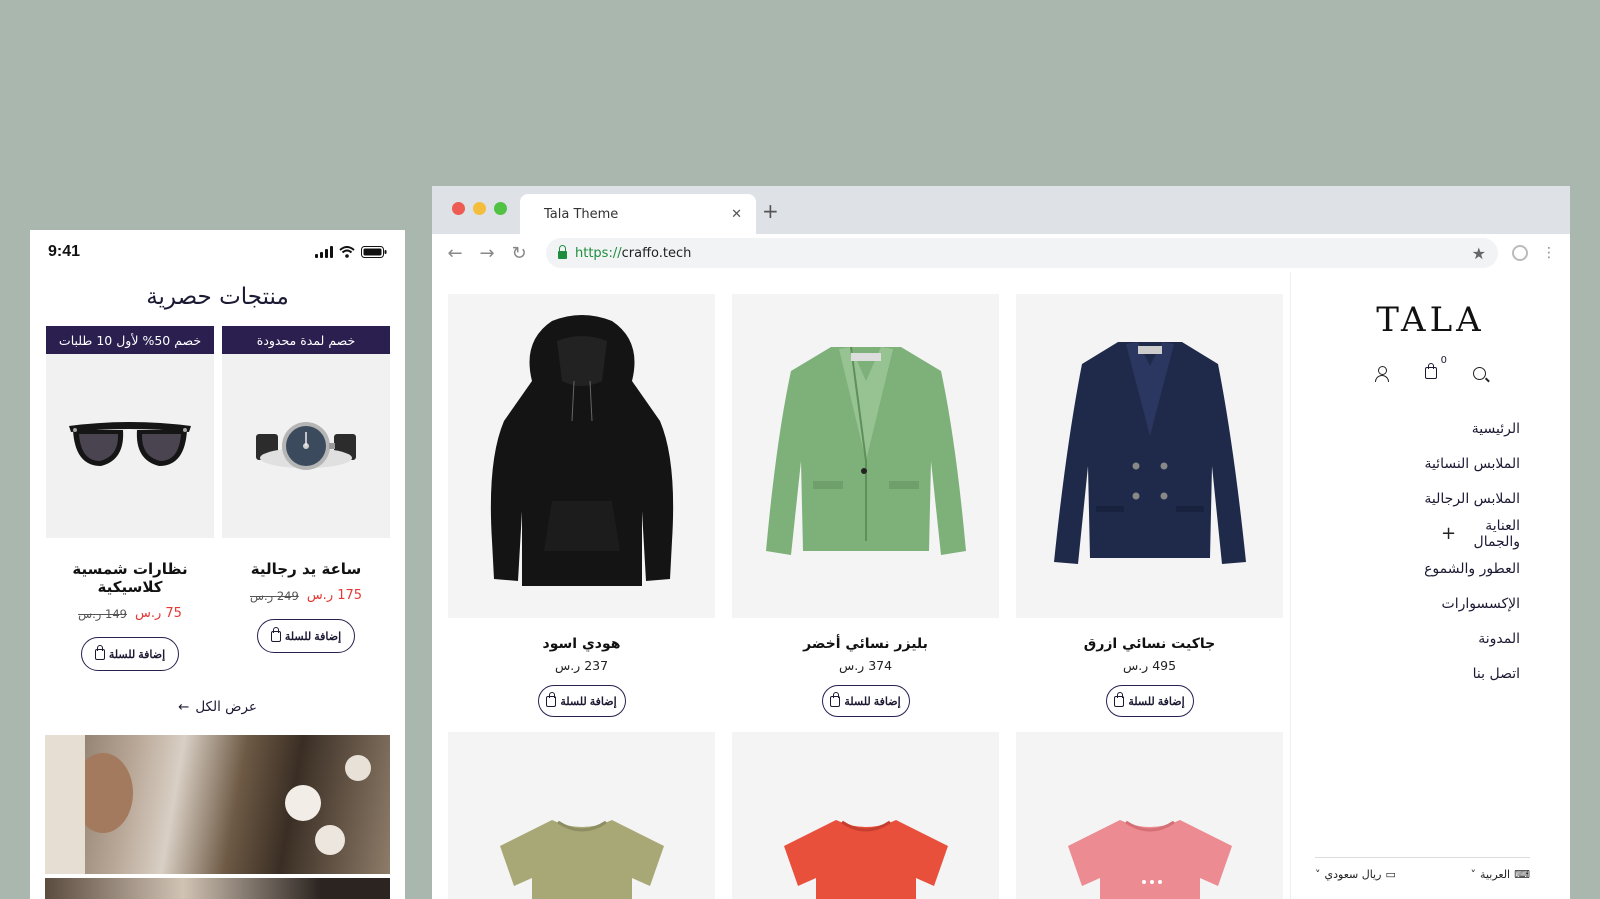 Image resolution: width=1600 pixels, height=899 pixels. What do you see at coordinates (1390, 874) in the screenshot?
I see `wallet-icon: ▭` at bounding box center [1390, 874].